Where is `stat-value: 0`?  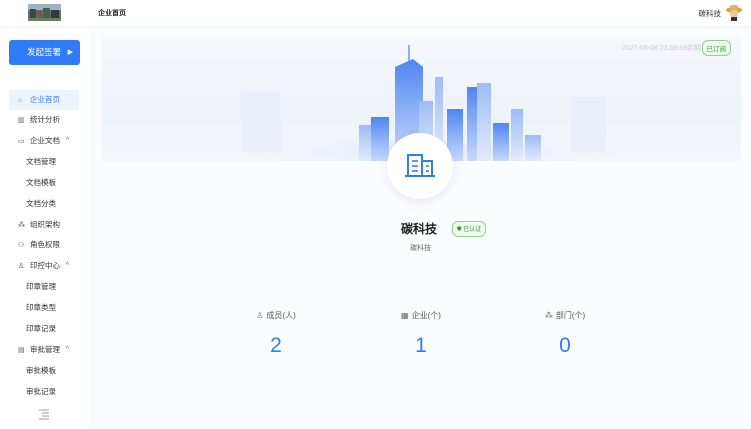
stat-value: 0 is located at coordinates (565, 345).